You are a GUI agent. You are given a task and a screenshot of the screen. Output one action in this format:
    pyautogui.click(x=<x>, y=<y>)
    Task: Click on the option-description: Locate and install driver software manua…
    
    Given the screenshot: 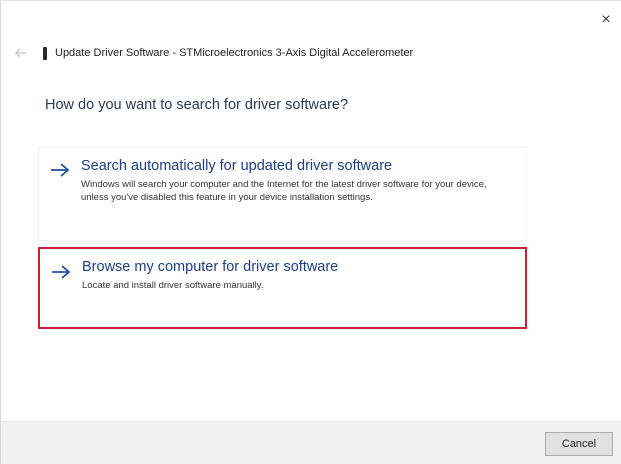 What is the action you would take?
    pyautogui.click(x=173, y=285)
    